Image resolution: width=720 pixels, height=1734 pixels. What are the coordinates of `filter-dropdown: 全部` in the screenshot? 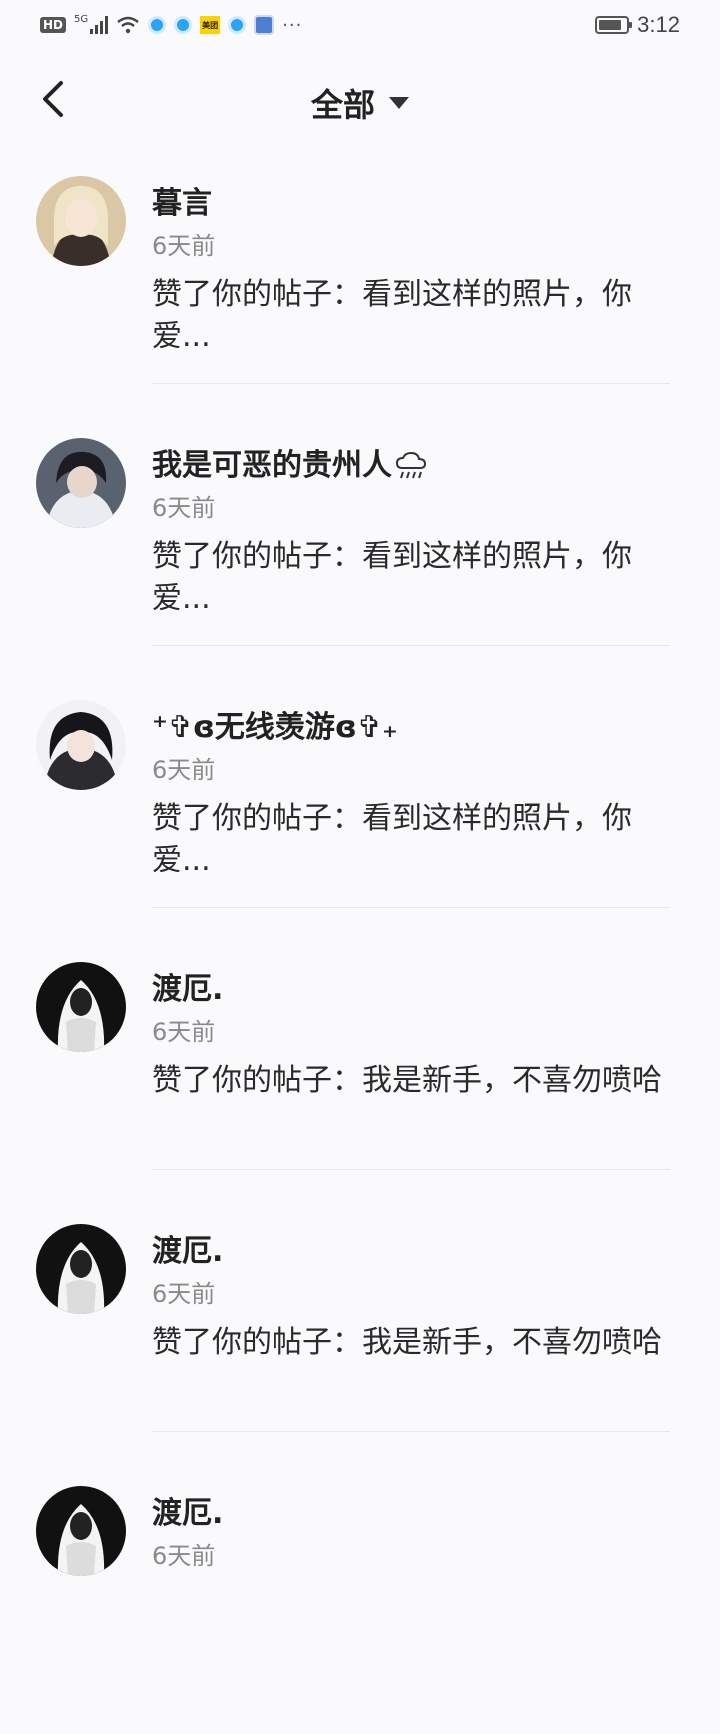 It's located at (360, 103).